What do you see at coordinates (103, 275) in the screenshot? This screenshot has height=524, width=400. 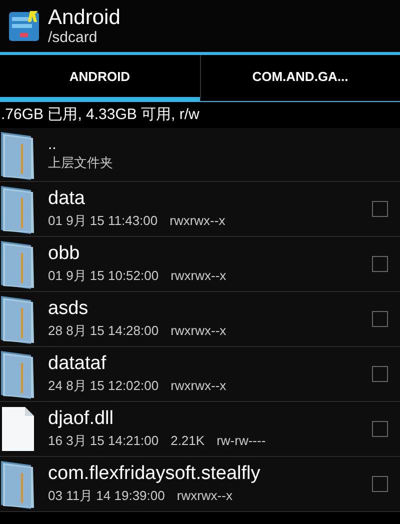 I see `modified-date: 01 9月 15 10:52:00` at bounding box center [103, 275].